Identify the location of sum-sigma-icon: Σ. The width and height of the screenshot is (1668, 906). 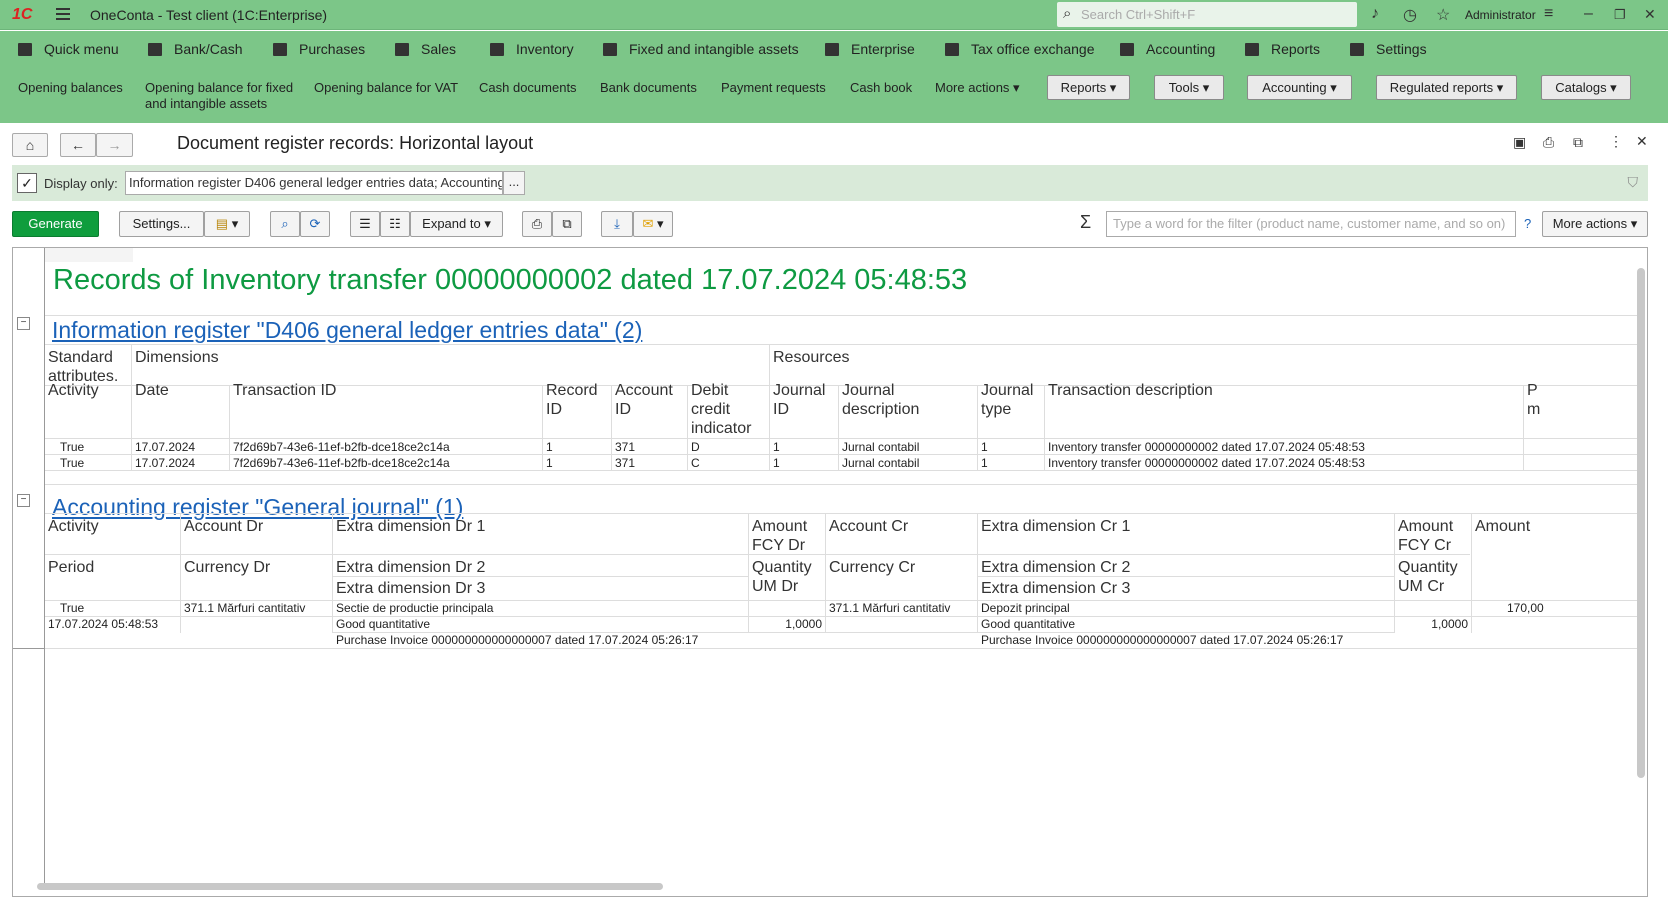
(1085, 222).